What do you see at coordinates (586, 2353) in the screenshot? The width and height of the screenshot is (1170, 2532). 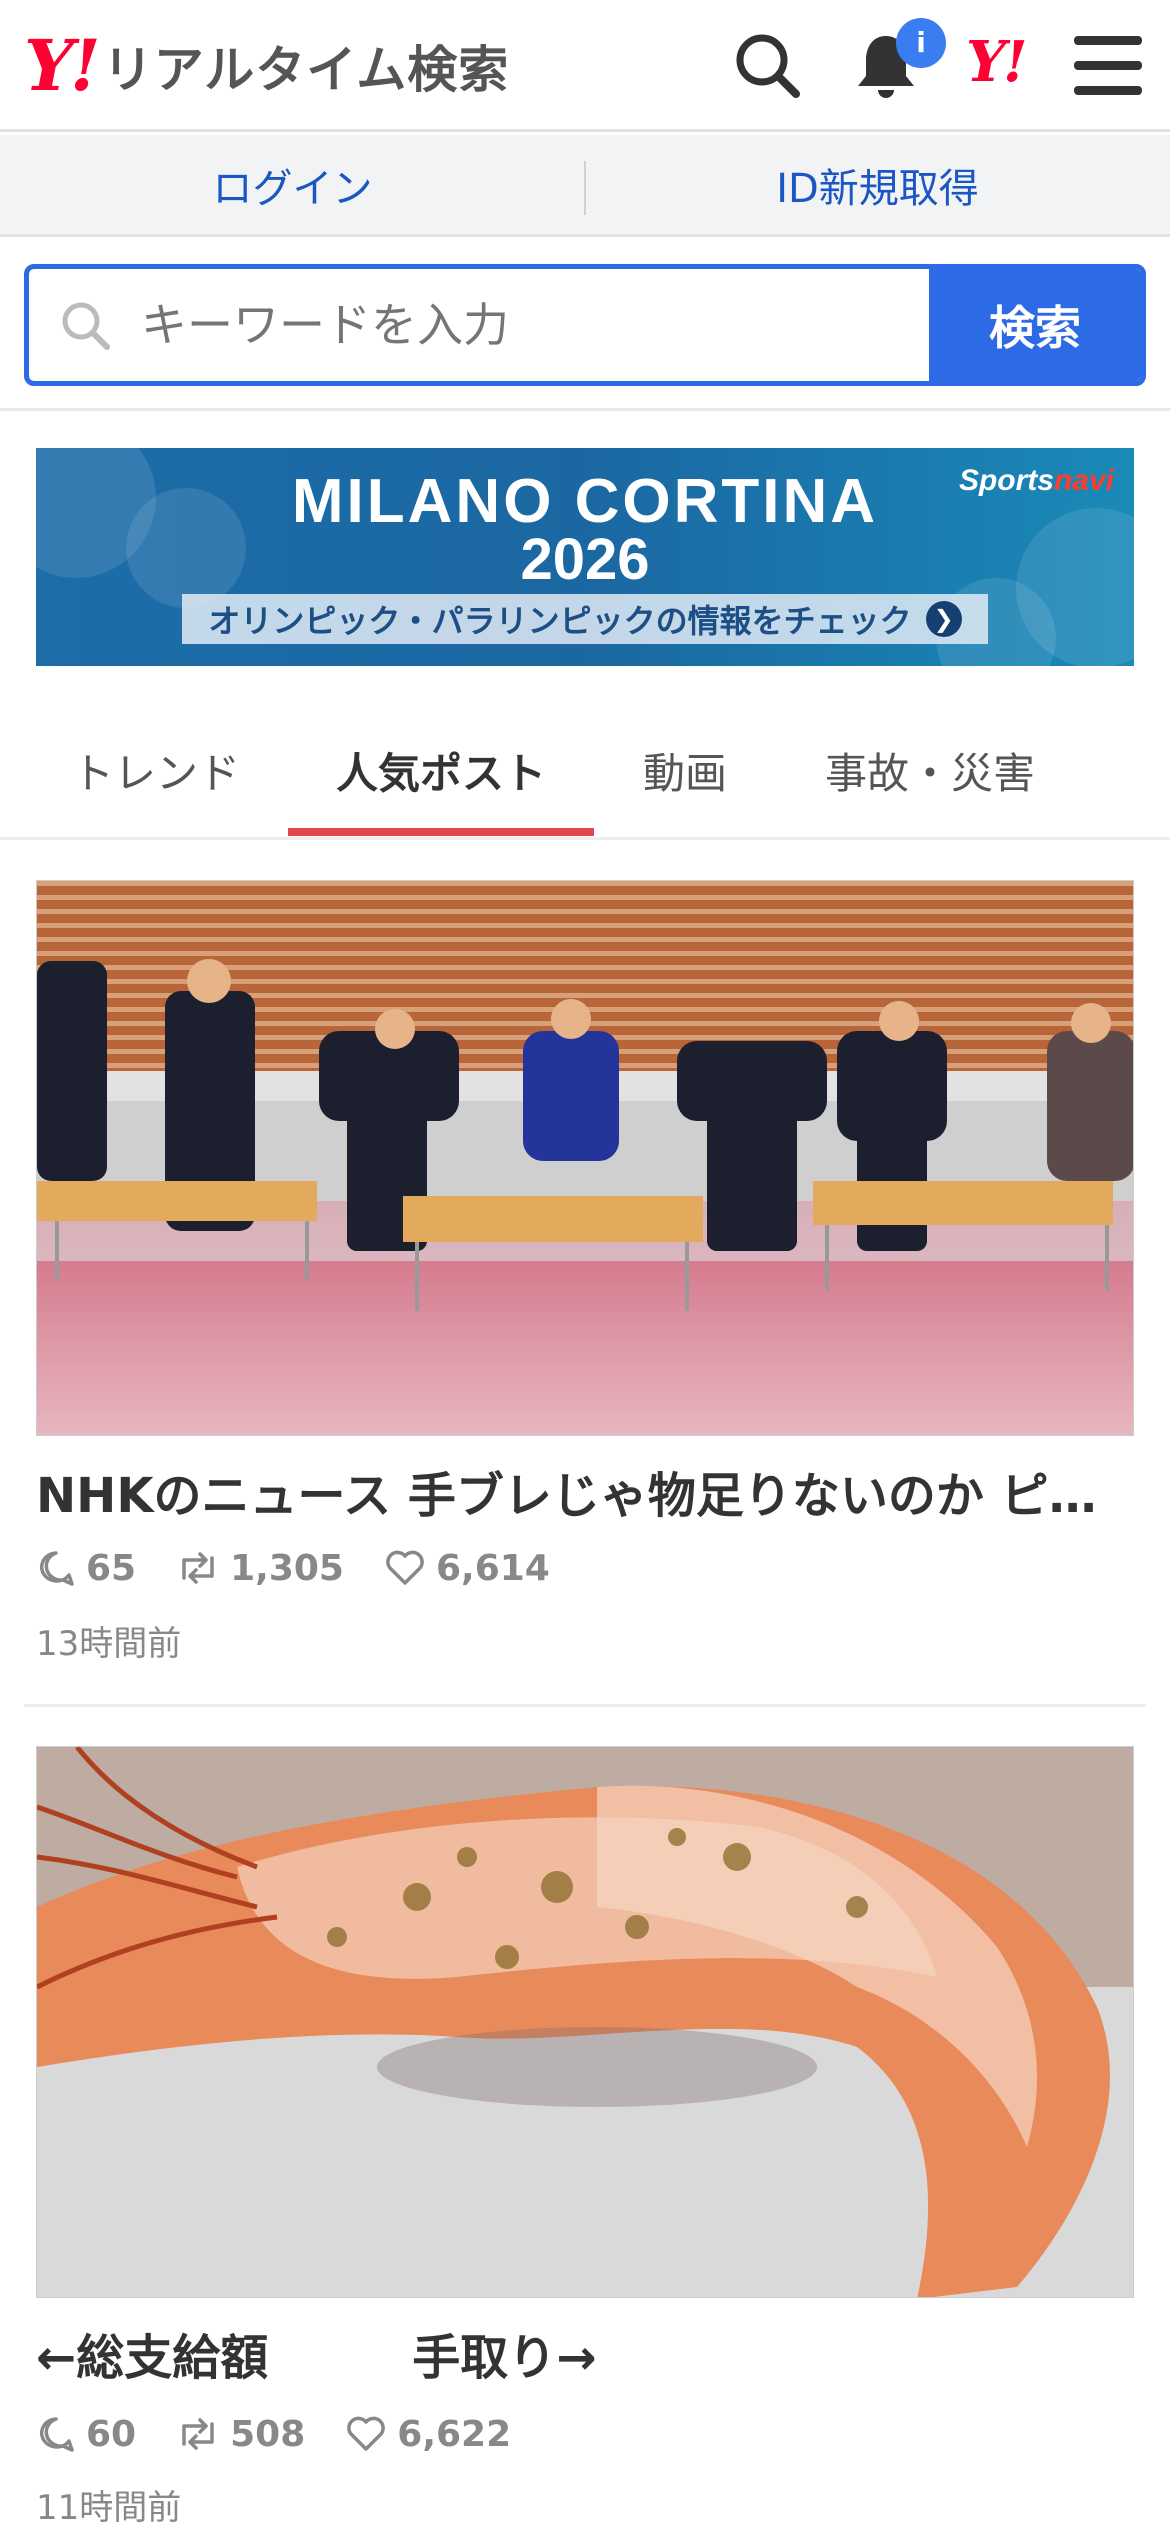 I see `post-title: ←総支給額 手取り→` at bounding box center [586, 2353].